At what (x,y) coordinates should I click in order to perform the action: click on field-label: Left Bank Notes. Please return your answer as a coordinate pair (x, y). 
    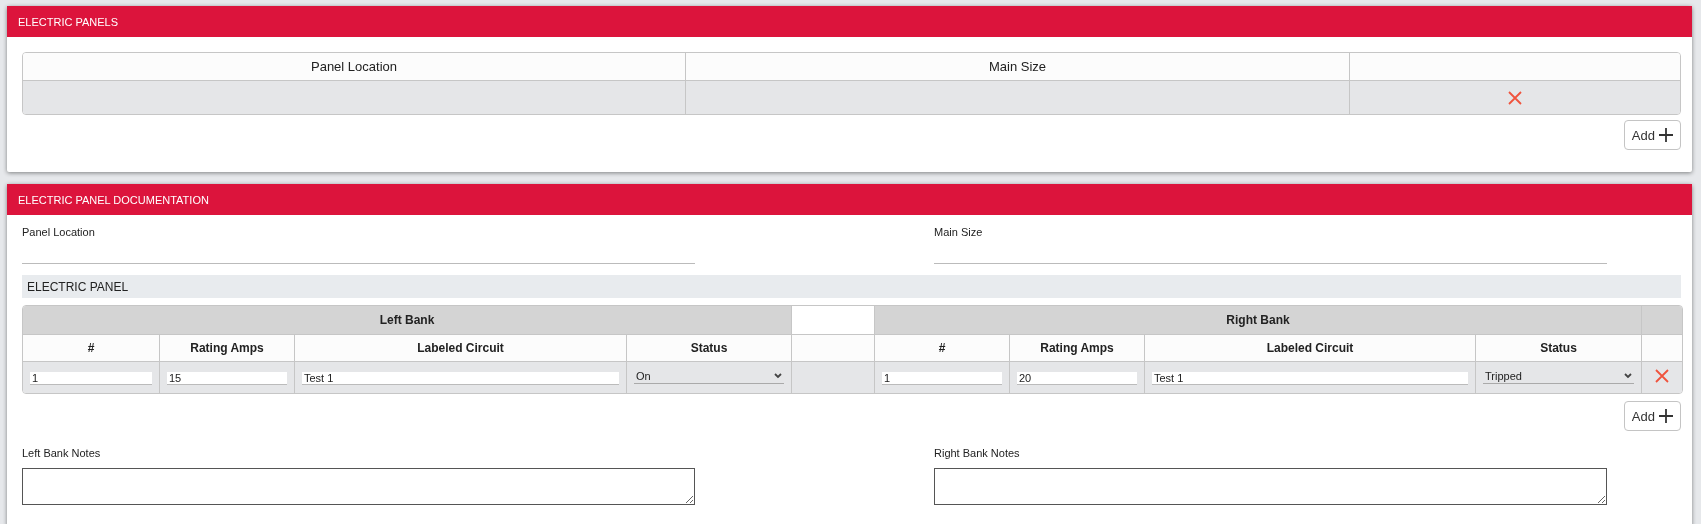
    Looking at the image, I should click on (62, 454).